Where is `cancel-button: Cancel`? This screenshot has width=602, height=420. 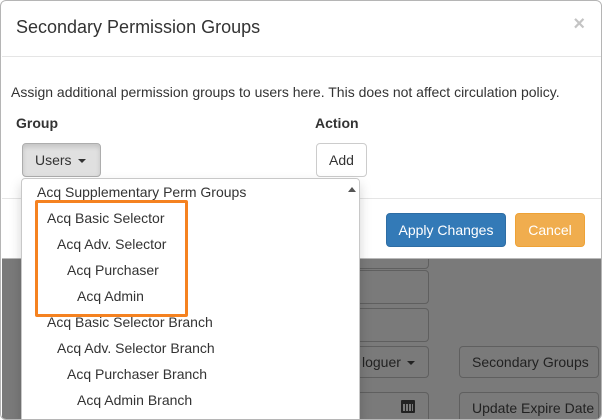 cancel-button: Cancel is located at coordinates (550, 230).